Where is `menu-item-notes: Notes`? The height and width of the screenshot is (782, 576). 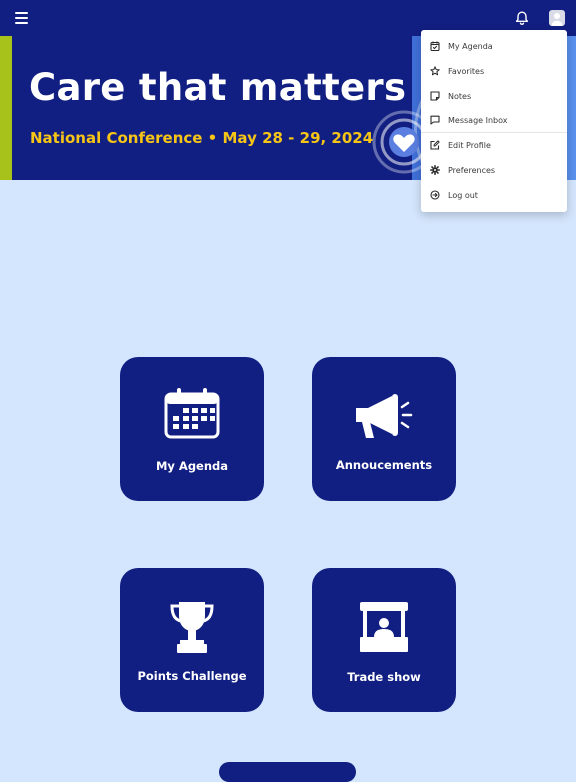 menu-item-notes: Notes is located at coordinates (494, 96).